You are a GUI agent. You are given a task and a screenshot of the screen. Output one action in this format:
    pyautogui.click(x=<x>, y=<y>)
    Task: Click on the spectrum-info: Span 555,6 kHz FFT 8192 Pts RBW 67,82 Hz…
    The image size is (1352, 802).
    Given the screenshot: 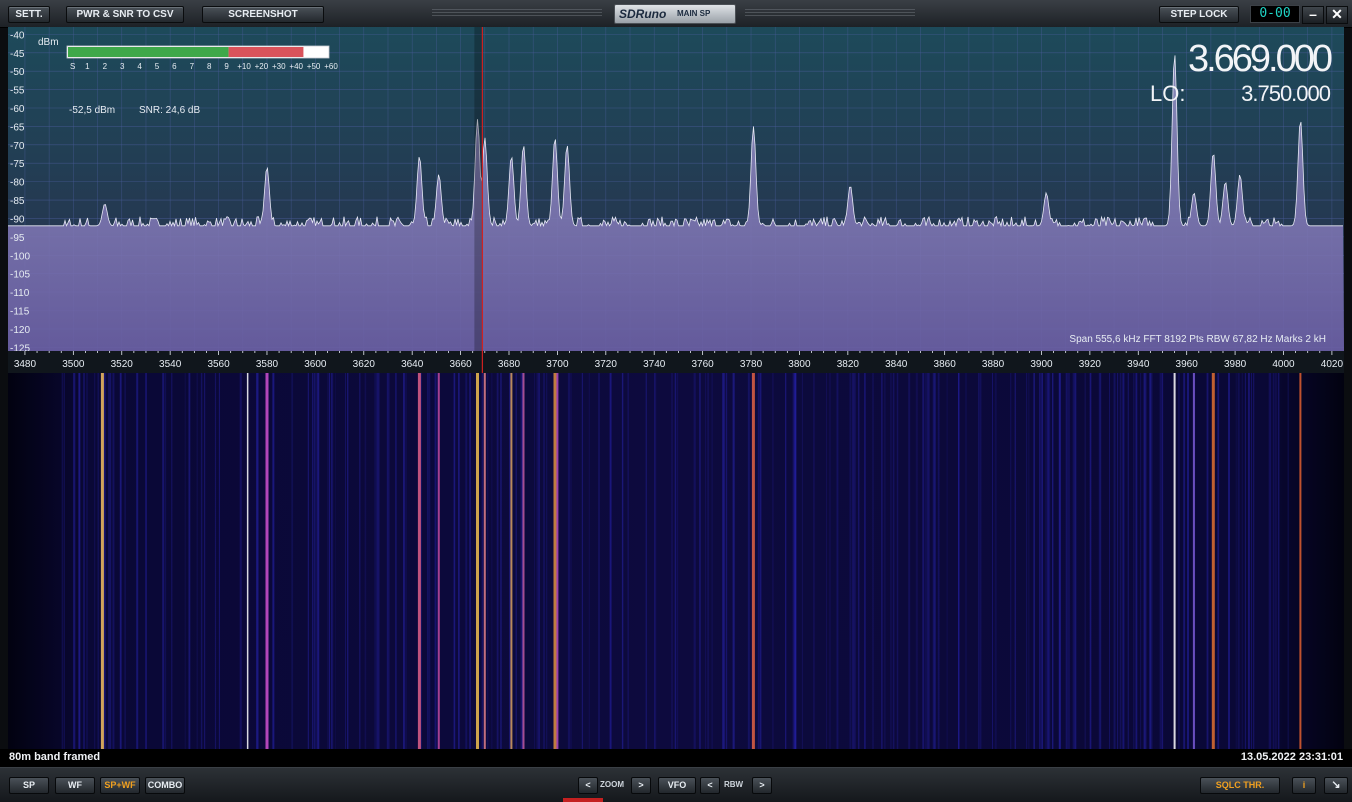 What is the action you would take?
    pyautogui.click(x=1197, y=339)
    